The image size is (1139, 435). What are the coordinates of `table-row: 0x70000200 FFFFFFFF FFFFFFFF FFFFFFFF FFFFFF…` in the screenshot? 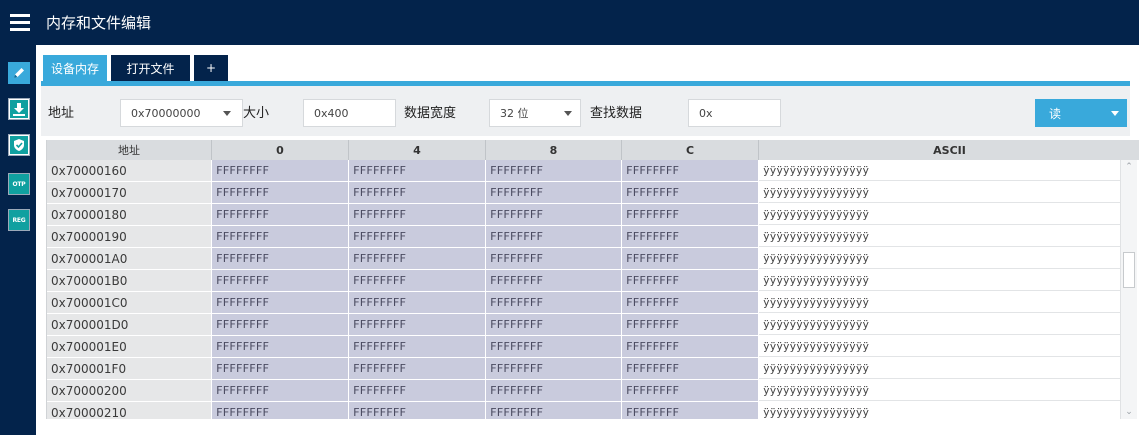 It's located at (584, 391).